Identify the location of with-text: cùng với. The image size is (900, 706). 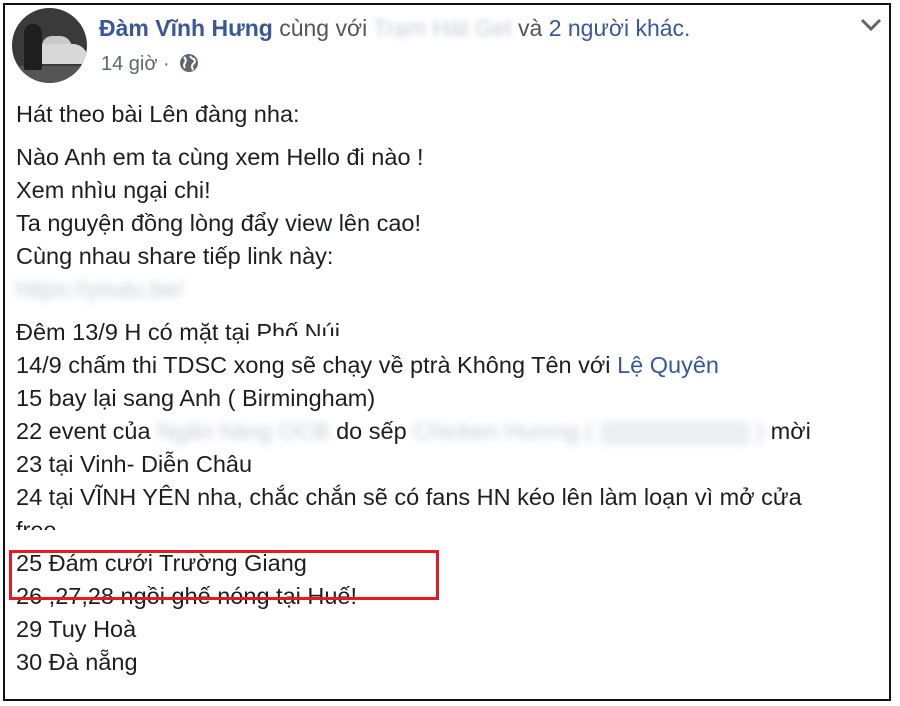
(323, 28).